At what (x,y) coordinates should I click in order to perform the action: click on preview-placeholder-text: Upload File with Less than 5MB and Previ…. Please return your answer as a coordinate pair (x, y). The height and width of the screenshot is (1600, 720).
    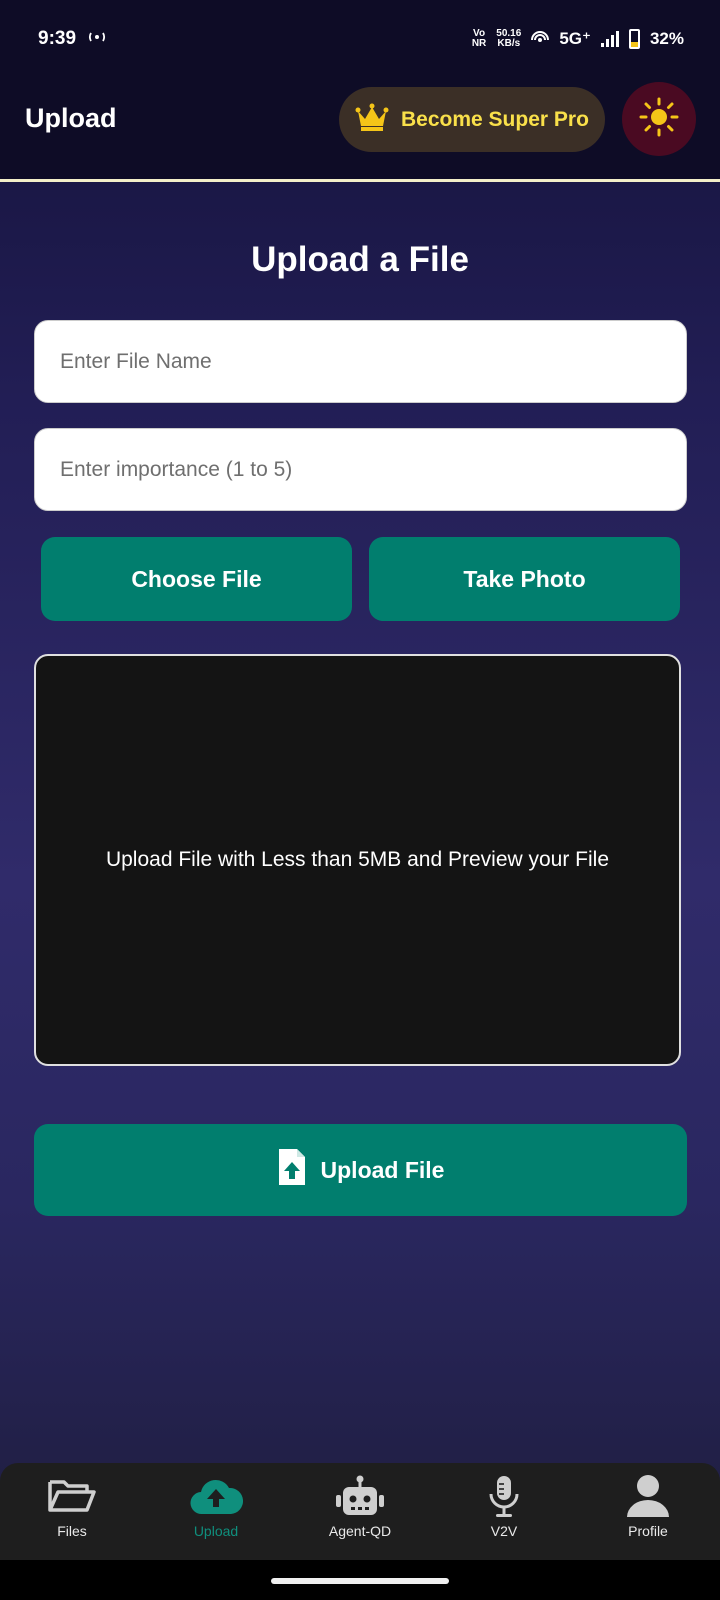
    Looking at the image, I should click on (357, 859).